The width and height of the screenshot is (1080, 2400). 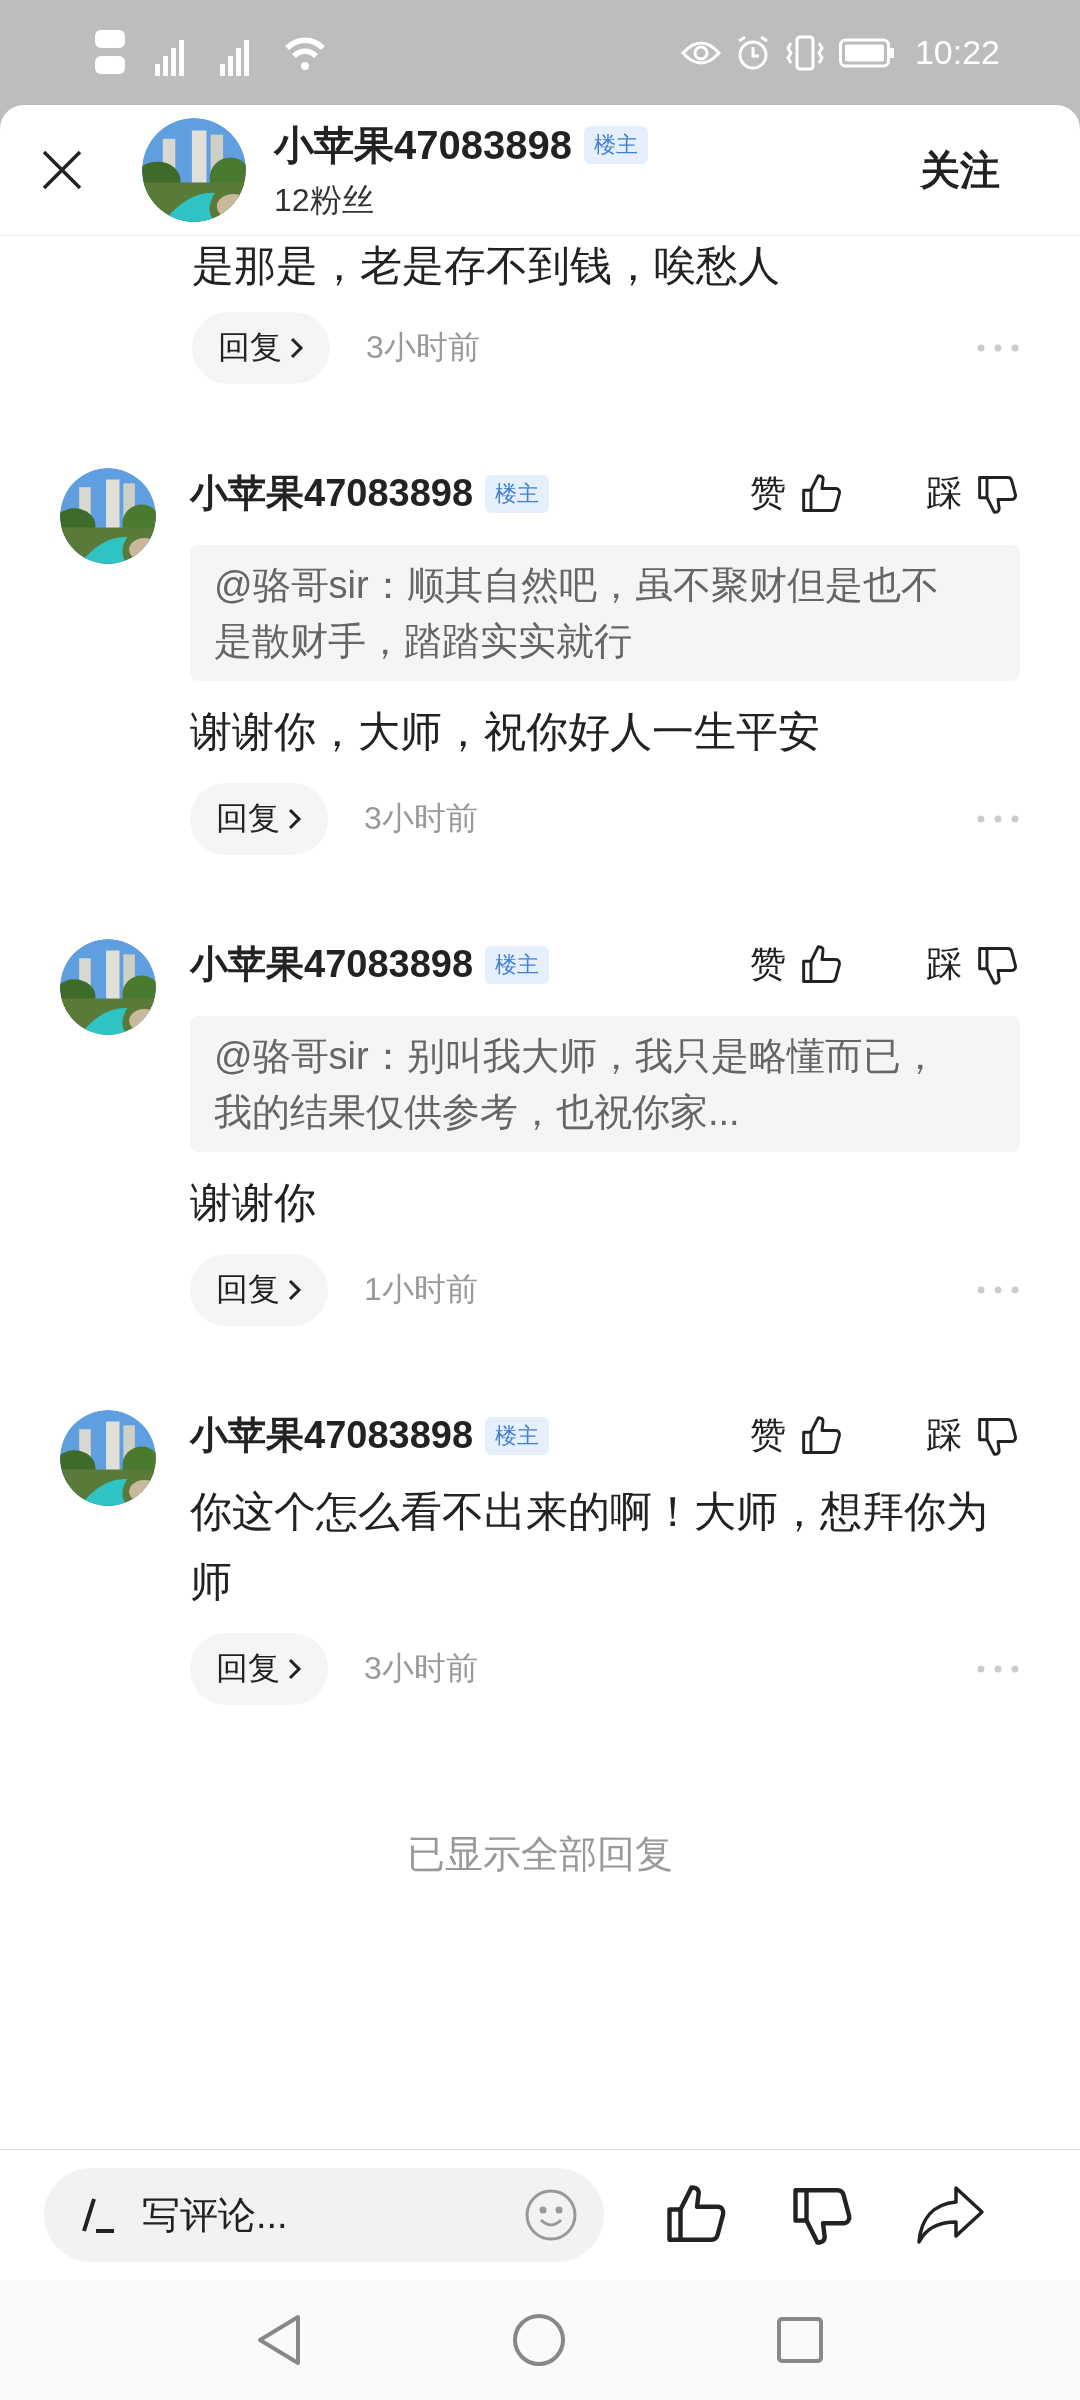 I want to click on share-button, so click(x=951, y=2215).